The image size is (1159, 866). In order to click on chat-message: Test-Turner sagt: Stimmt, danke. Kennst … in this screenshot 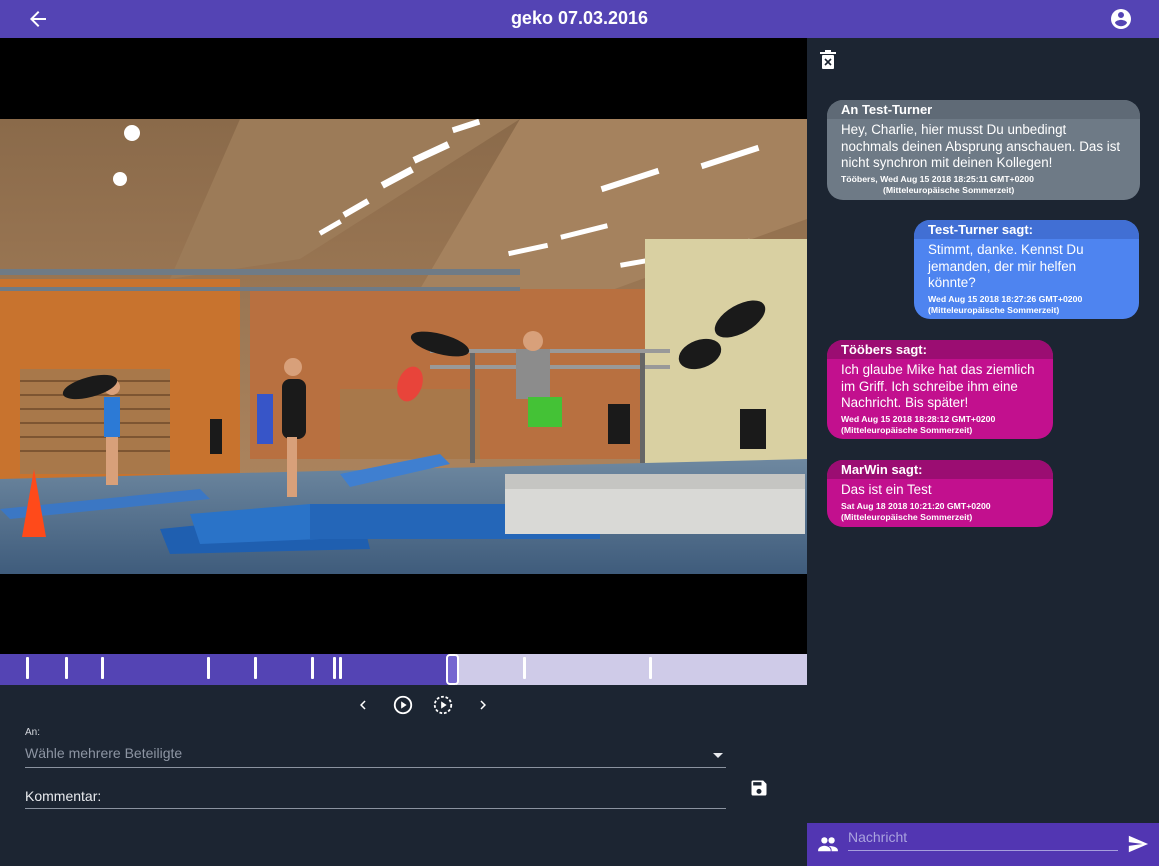, I will do `click(1026, 269)`.